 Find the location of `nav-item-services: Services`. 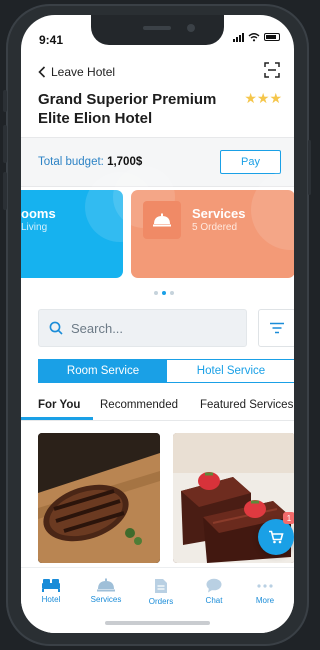

nav-item-services: Services is located at coordinates (106, 591).